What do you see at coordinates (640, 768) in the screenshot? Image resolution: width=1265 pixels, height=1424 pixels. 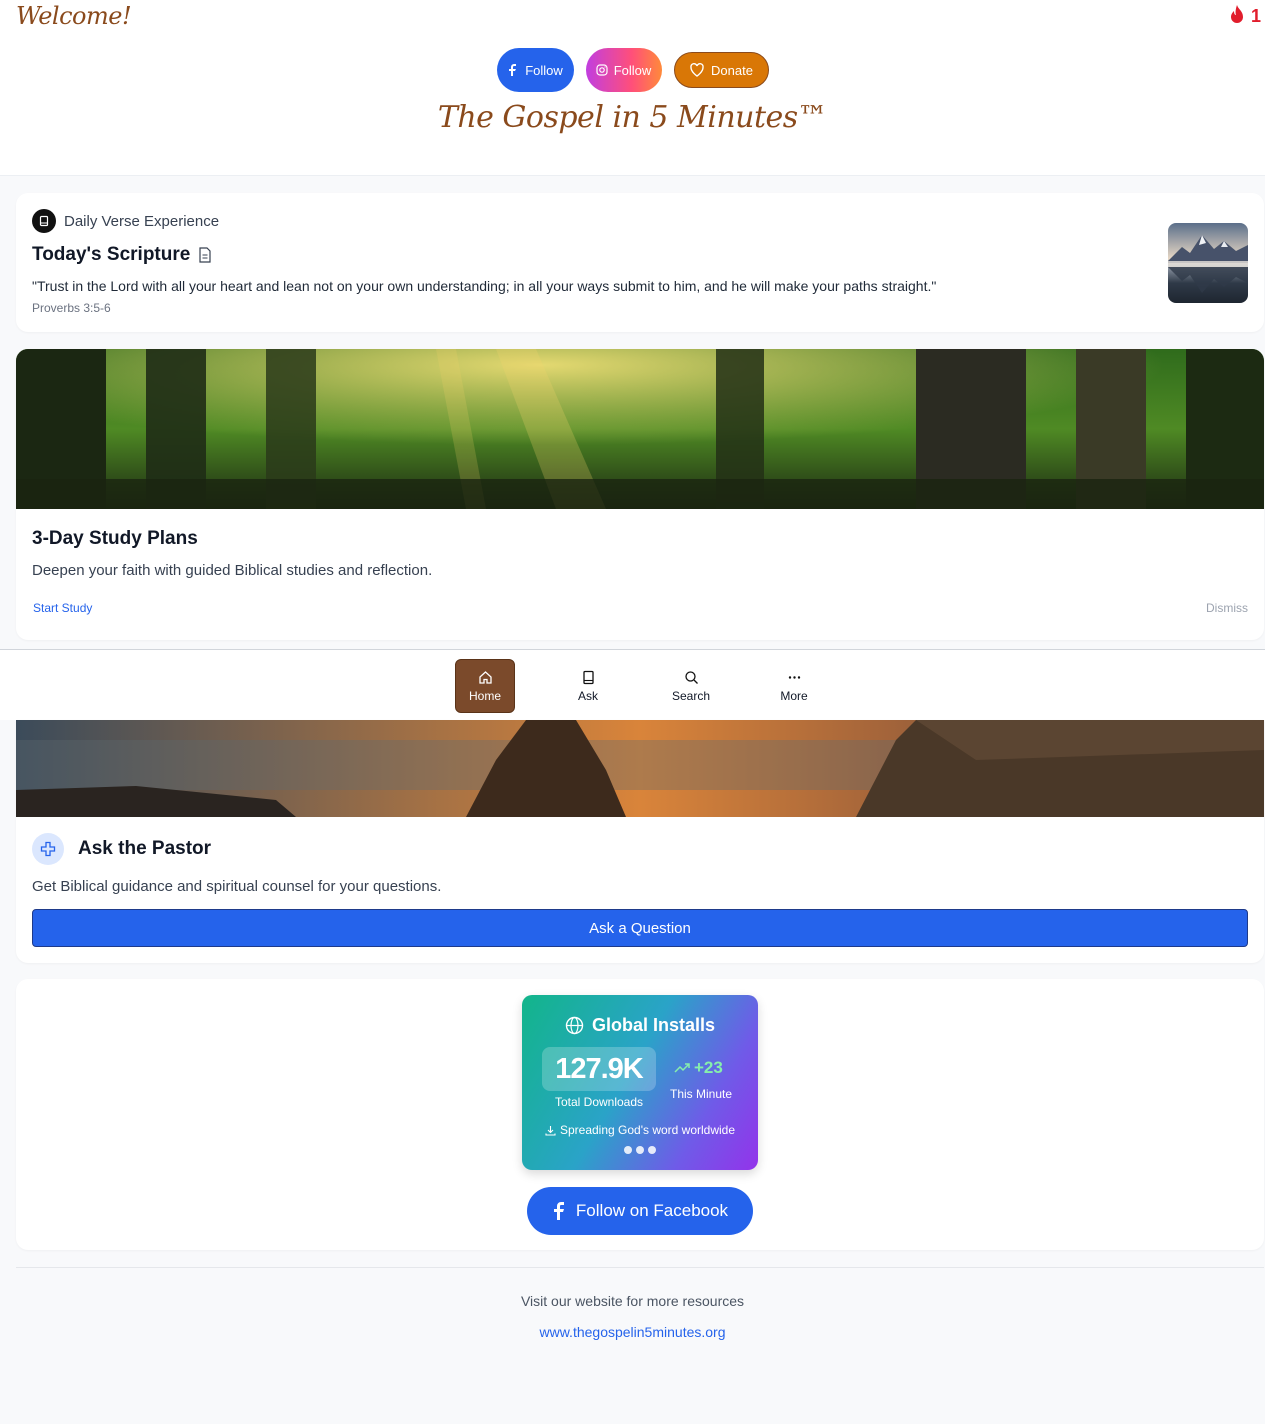 I see `sunset-sea-image` at bounding box center [640, 768].